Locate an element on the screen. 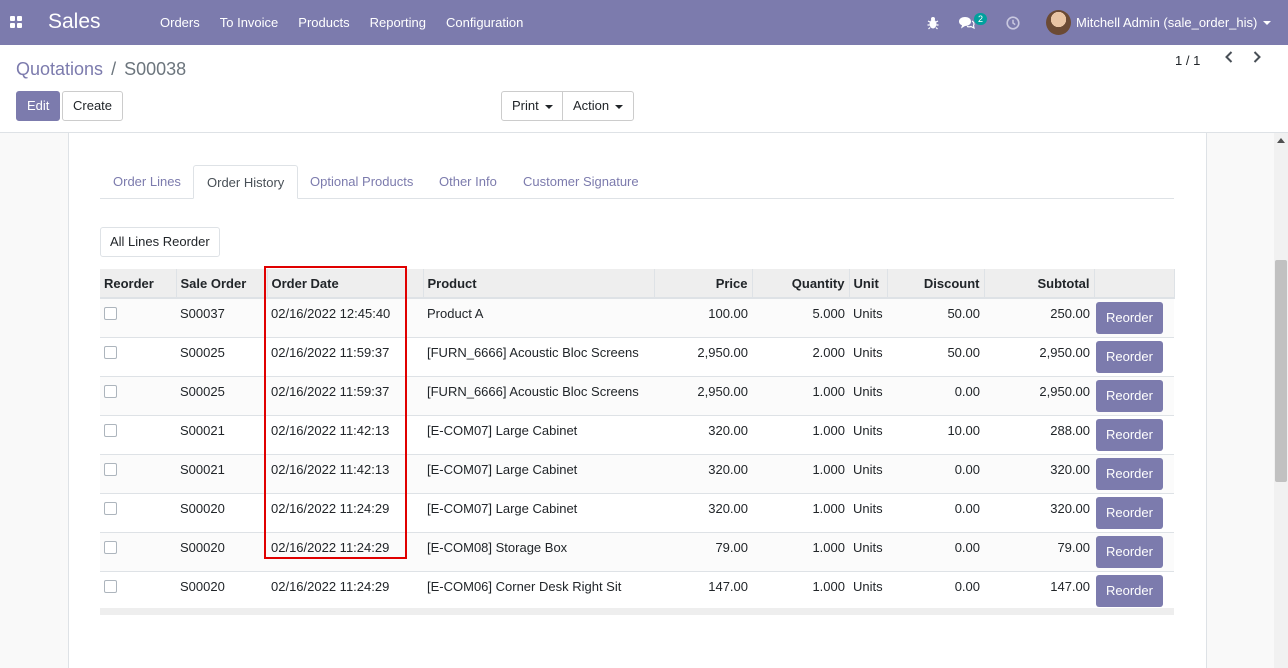  column-header-quantity: Quantity is located at coordinates (801, 284).